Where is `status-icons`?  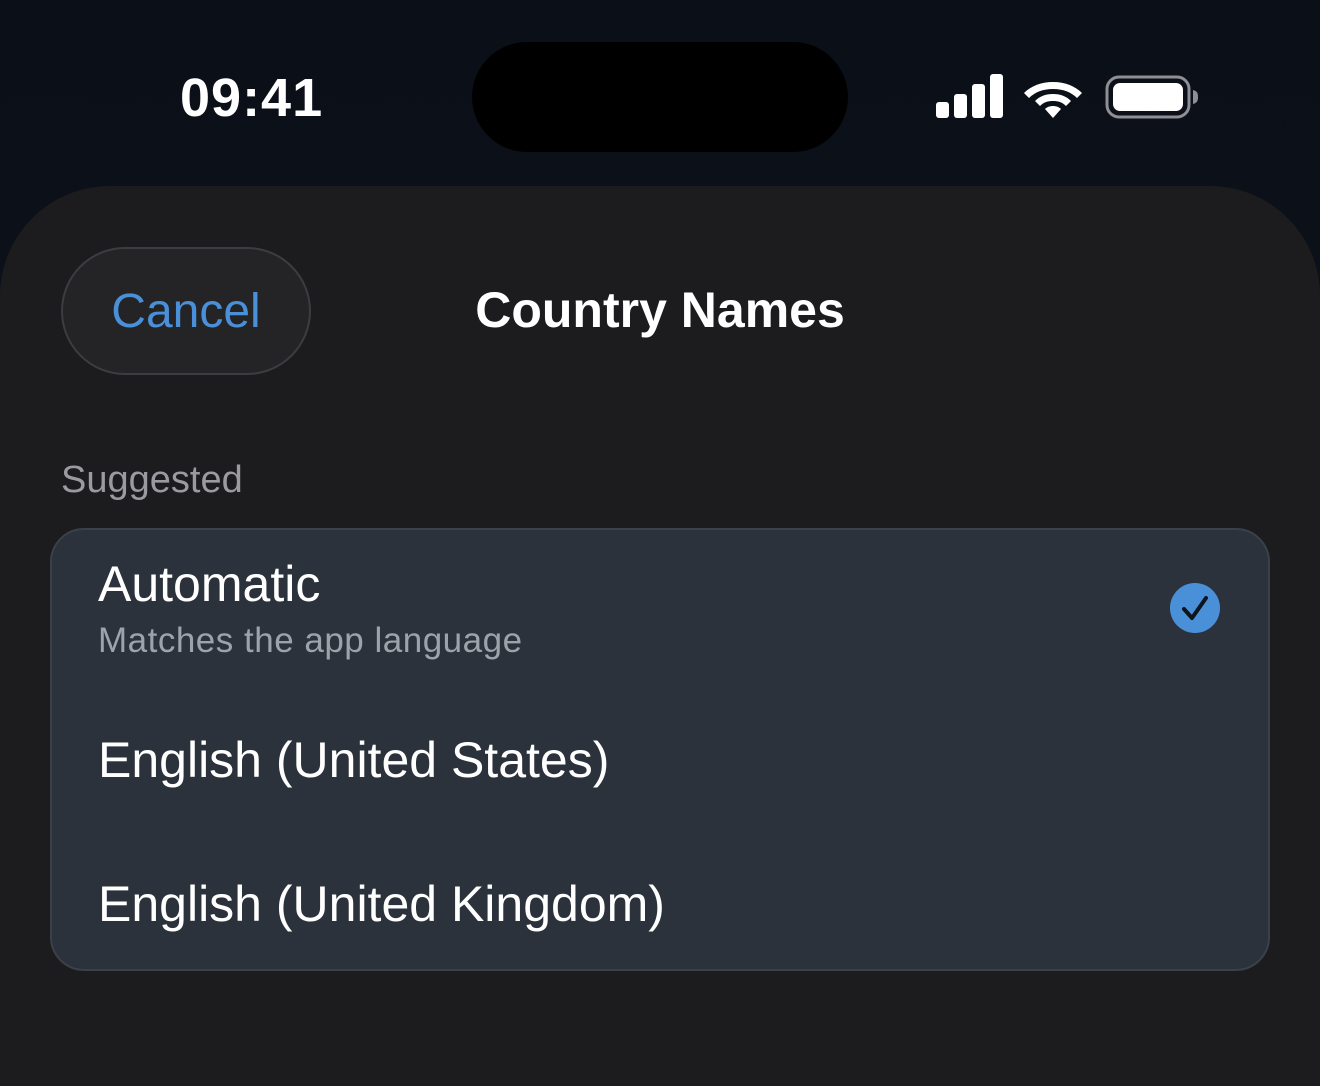
status-icons is located at coordinates (1069, 97).